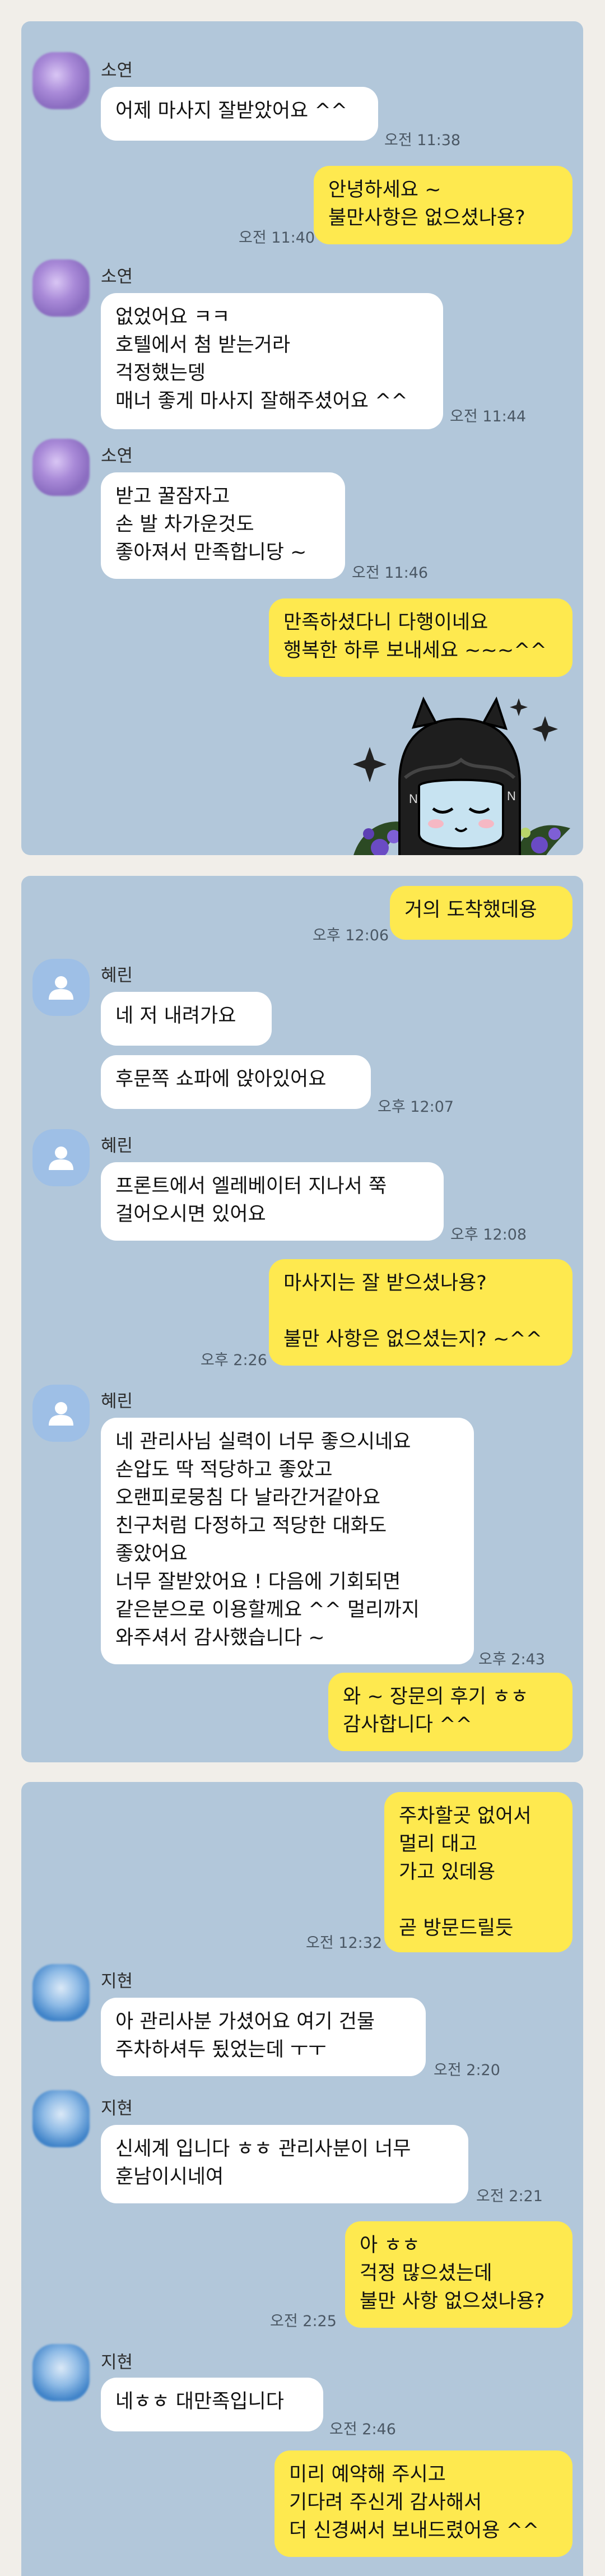 This screenshot has width=605, height=2576. What do you see at coordinates (351, 935) in the screenshot?
I see `message-time: 오후 12:06` at bounding box center [351, 935].